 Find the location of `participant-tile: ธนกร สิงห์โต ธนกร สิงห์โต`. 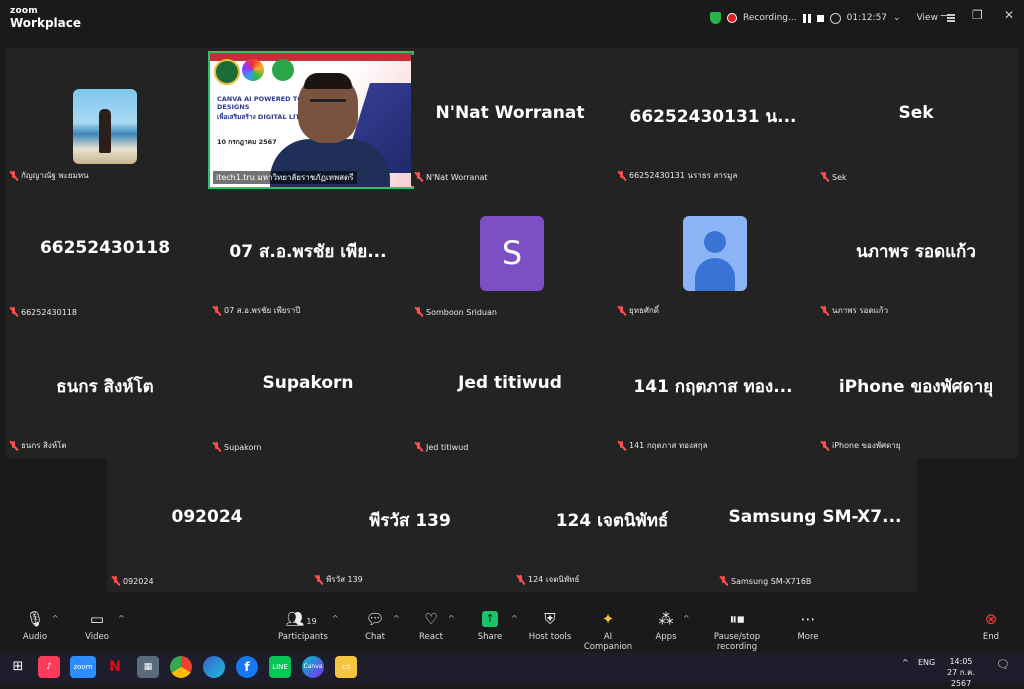

participant-tile: ธนกร สิงห์โต ธนกร สิงห์โต is located at coordinates (105, 390).